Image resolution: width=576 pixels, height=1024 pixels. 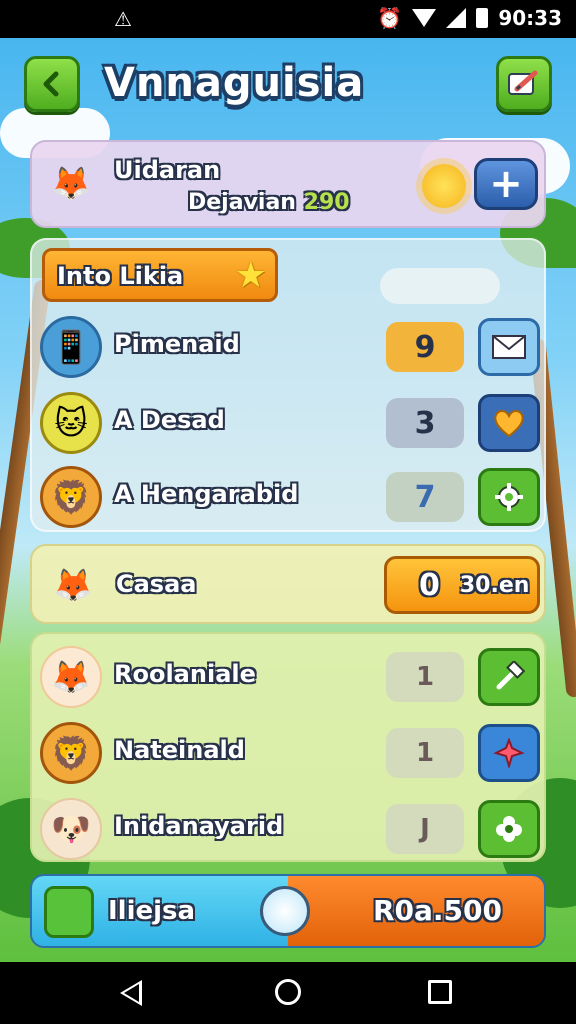 I want to click on list-item-label: Nateinald, so click(x=179, y=750).